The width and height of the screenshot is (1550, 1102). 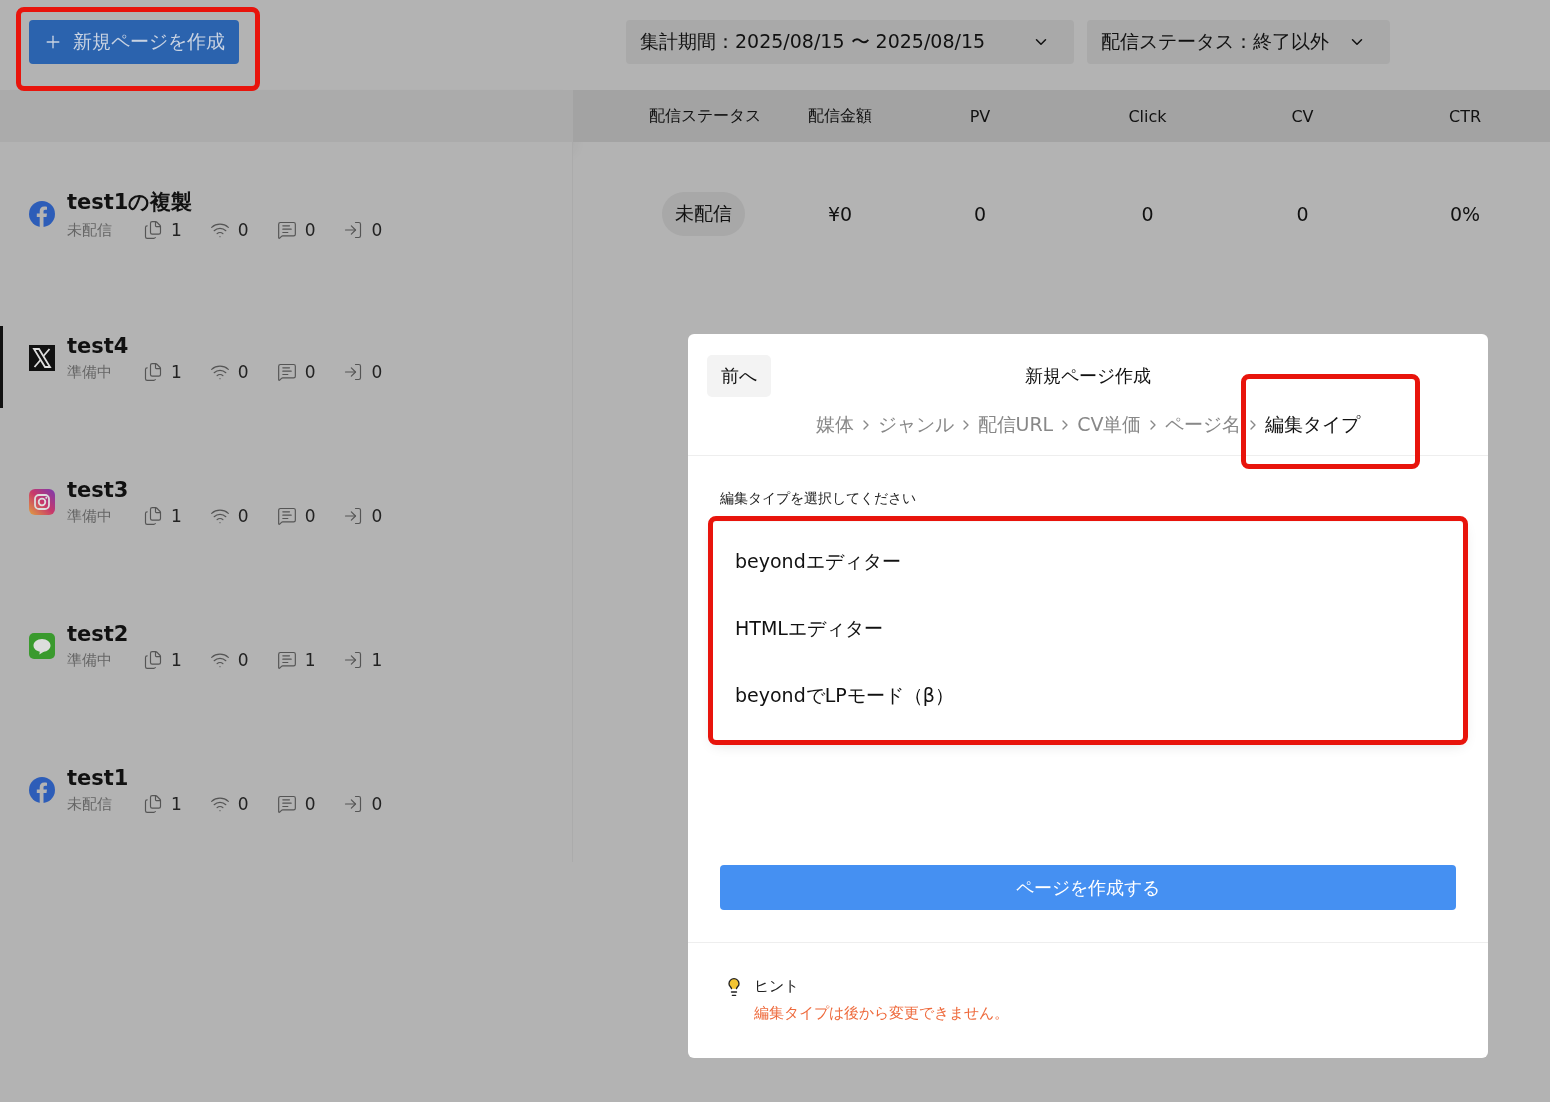 What do you see at coordinates (1302, 116) in the screenshot?
I see `column-header: CV` at bounding box center [1302, 116].